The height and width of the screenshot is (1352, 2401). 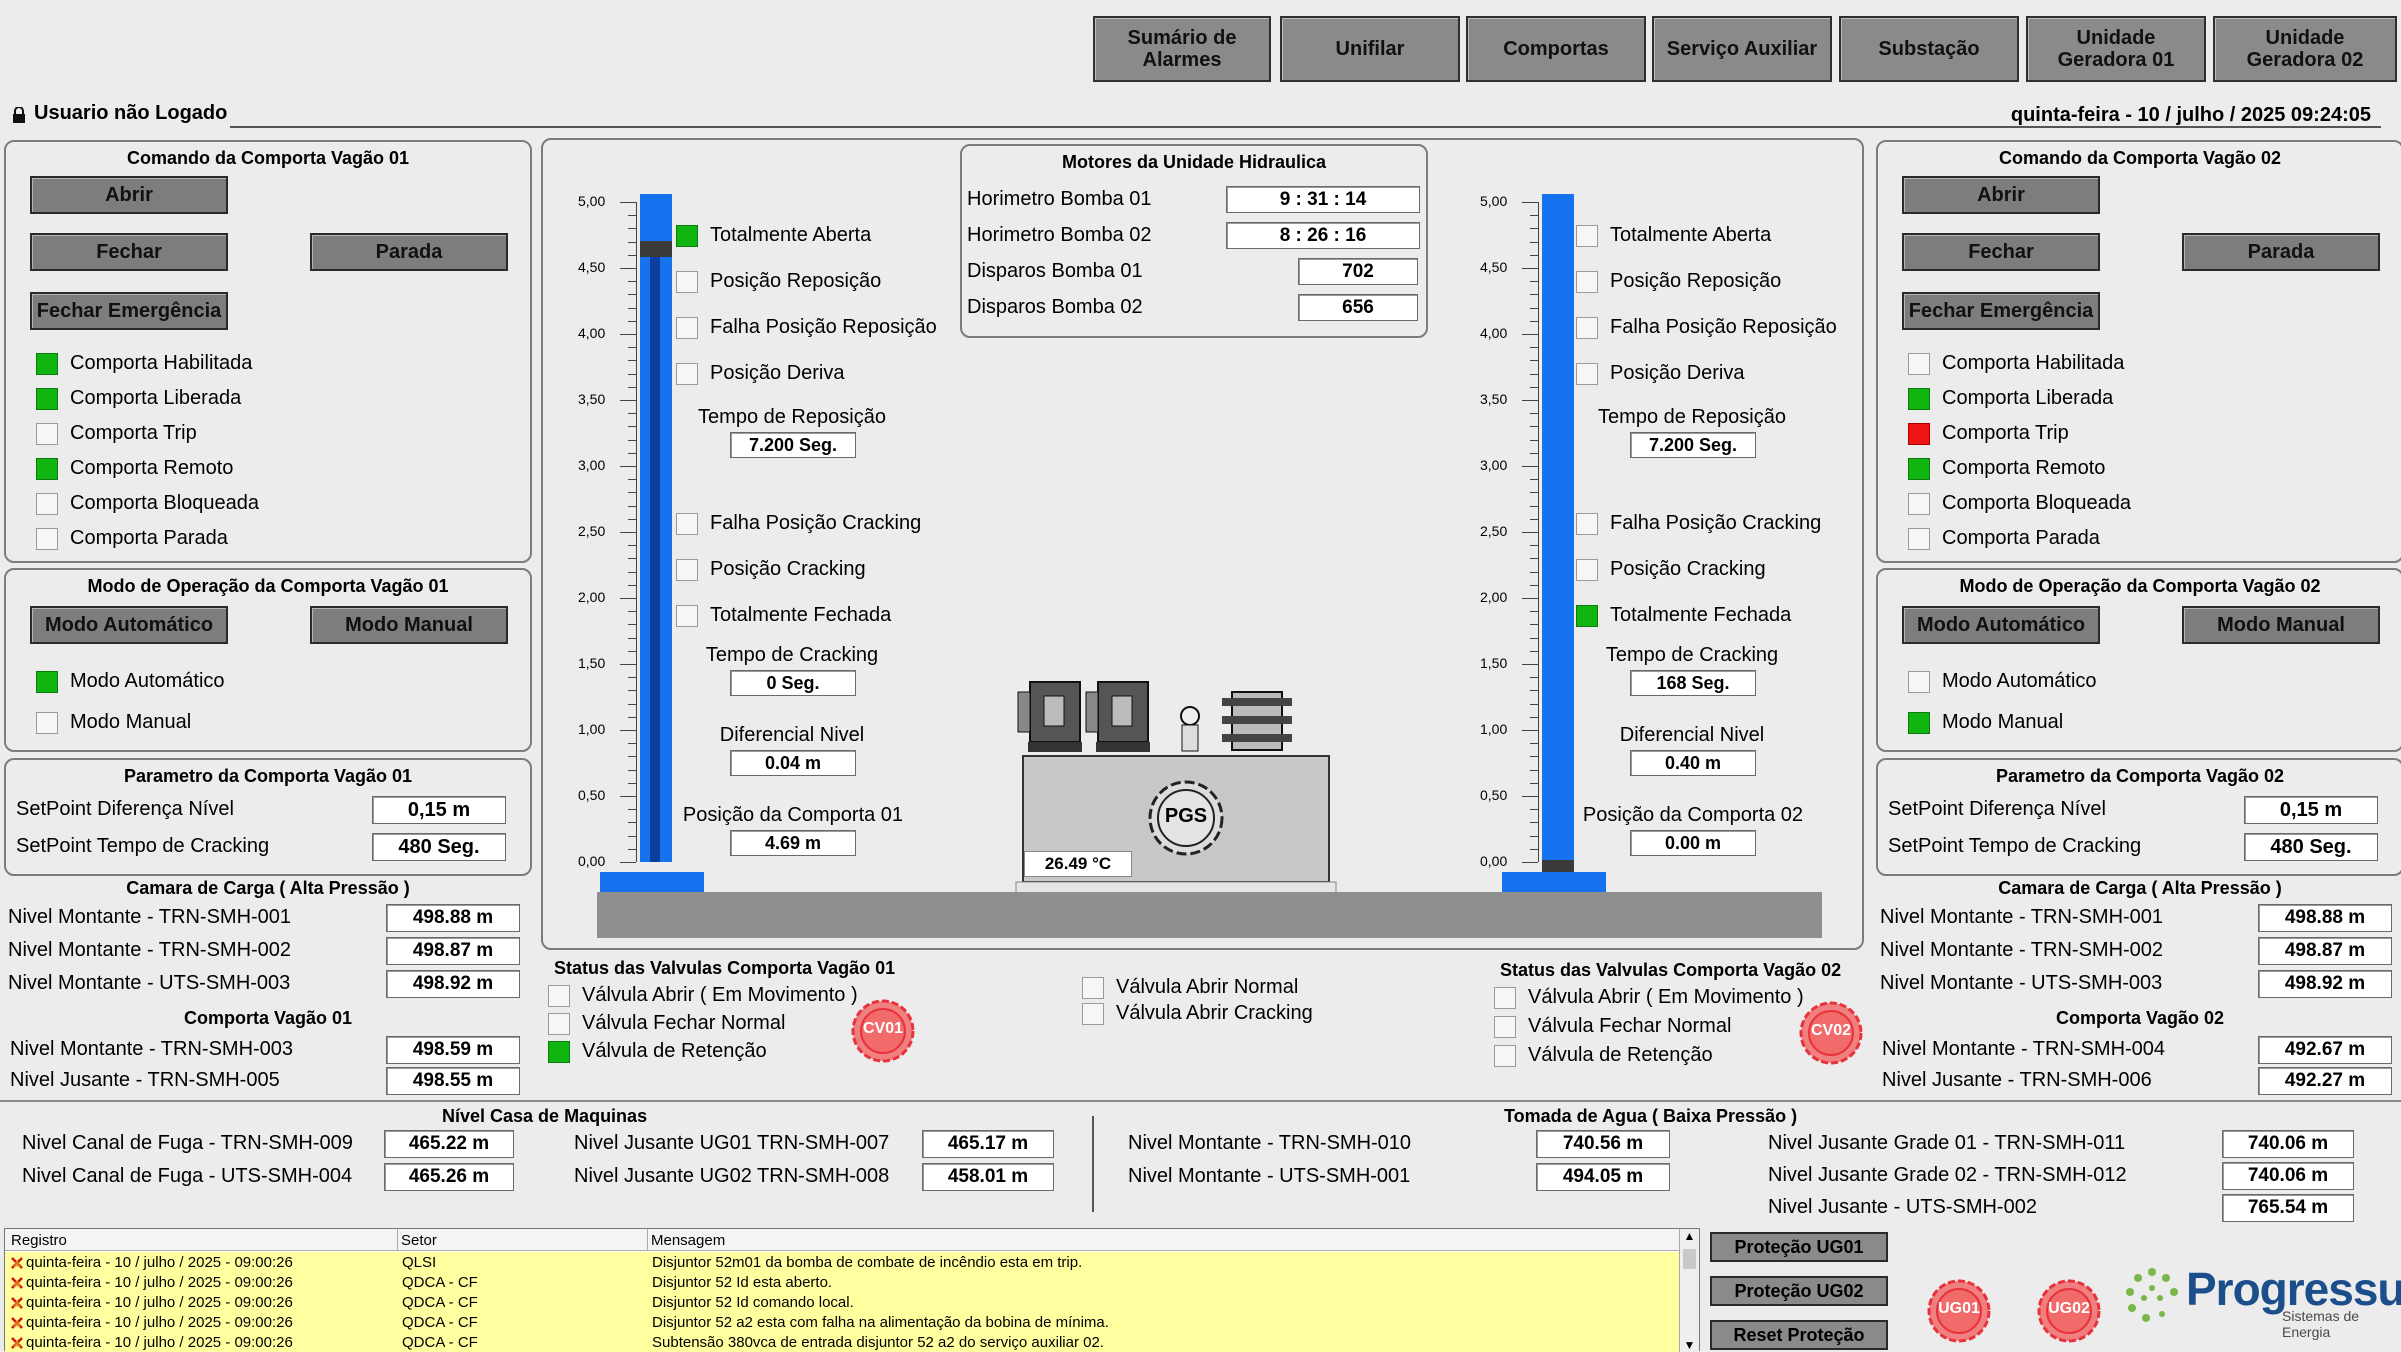 I want to click on nav-servico-auxiliar-button: Serviço Auxiliar, so click(x=1742, y=49).